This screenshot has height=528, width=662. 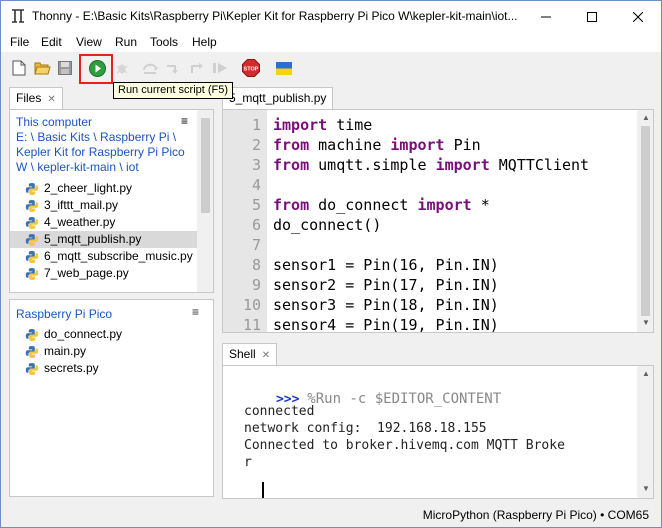 What do you see at coordinates (93, 239) in the screenshot?
I see `file-name: 5_mqtt_publish.py` at bounding box center [93, 239].